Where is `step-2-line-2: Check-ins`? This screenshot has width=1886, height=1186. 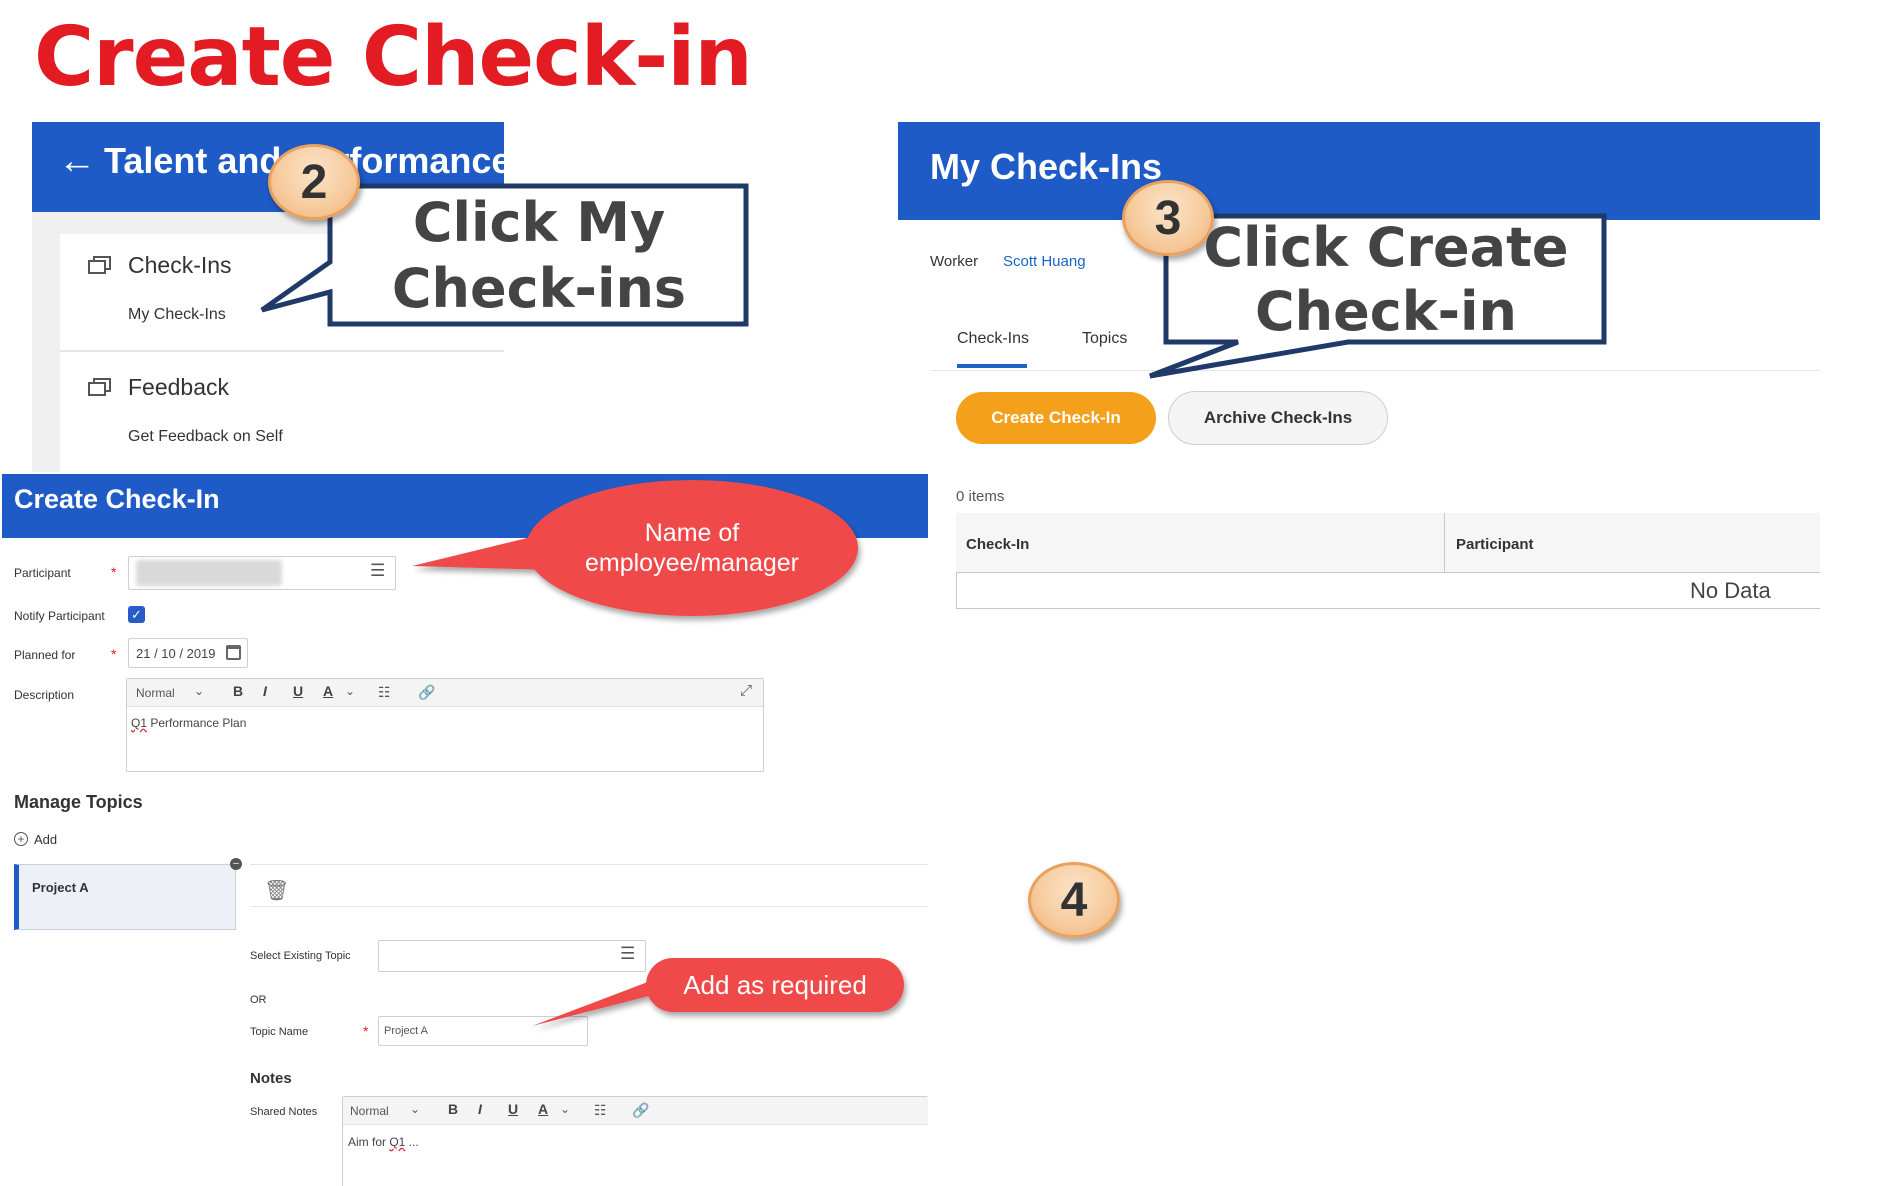 step-2-line-2: Check-ins is located at coordinates (539, 288).